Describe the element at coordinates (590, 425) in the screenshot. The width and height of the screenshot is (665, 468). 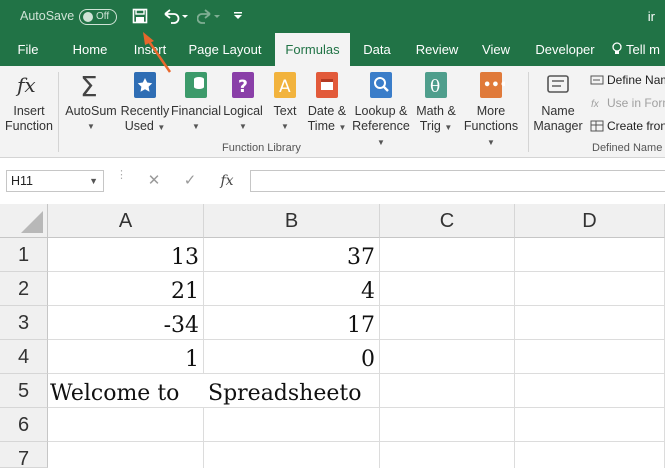
I see `cell-d6` at that location.